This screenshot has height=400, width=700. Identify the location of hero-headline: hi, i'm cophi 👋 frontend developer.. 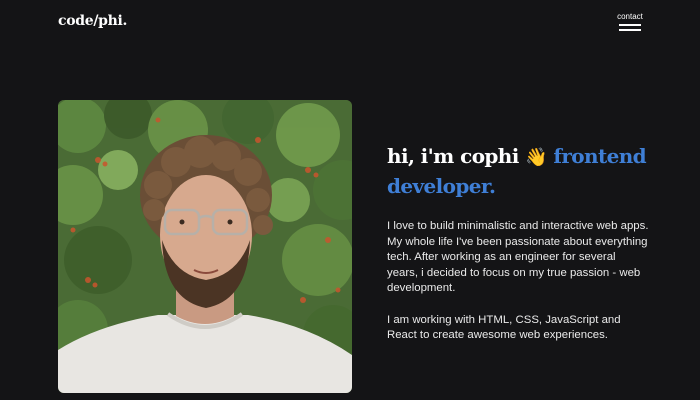
(527, 171).